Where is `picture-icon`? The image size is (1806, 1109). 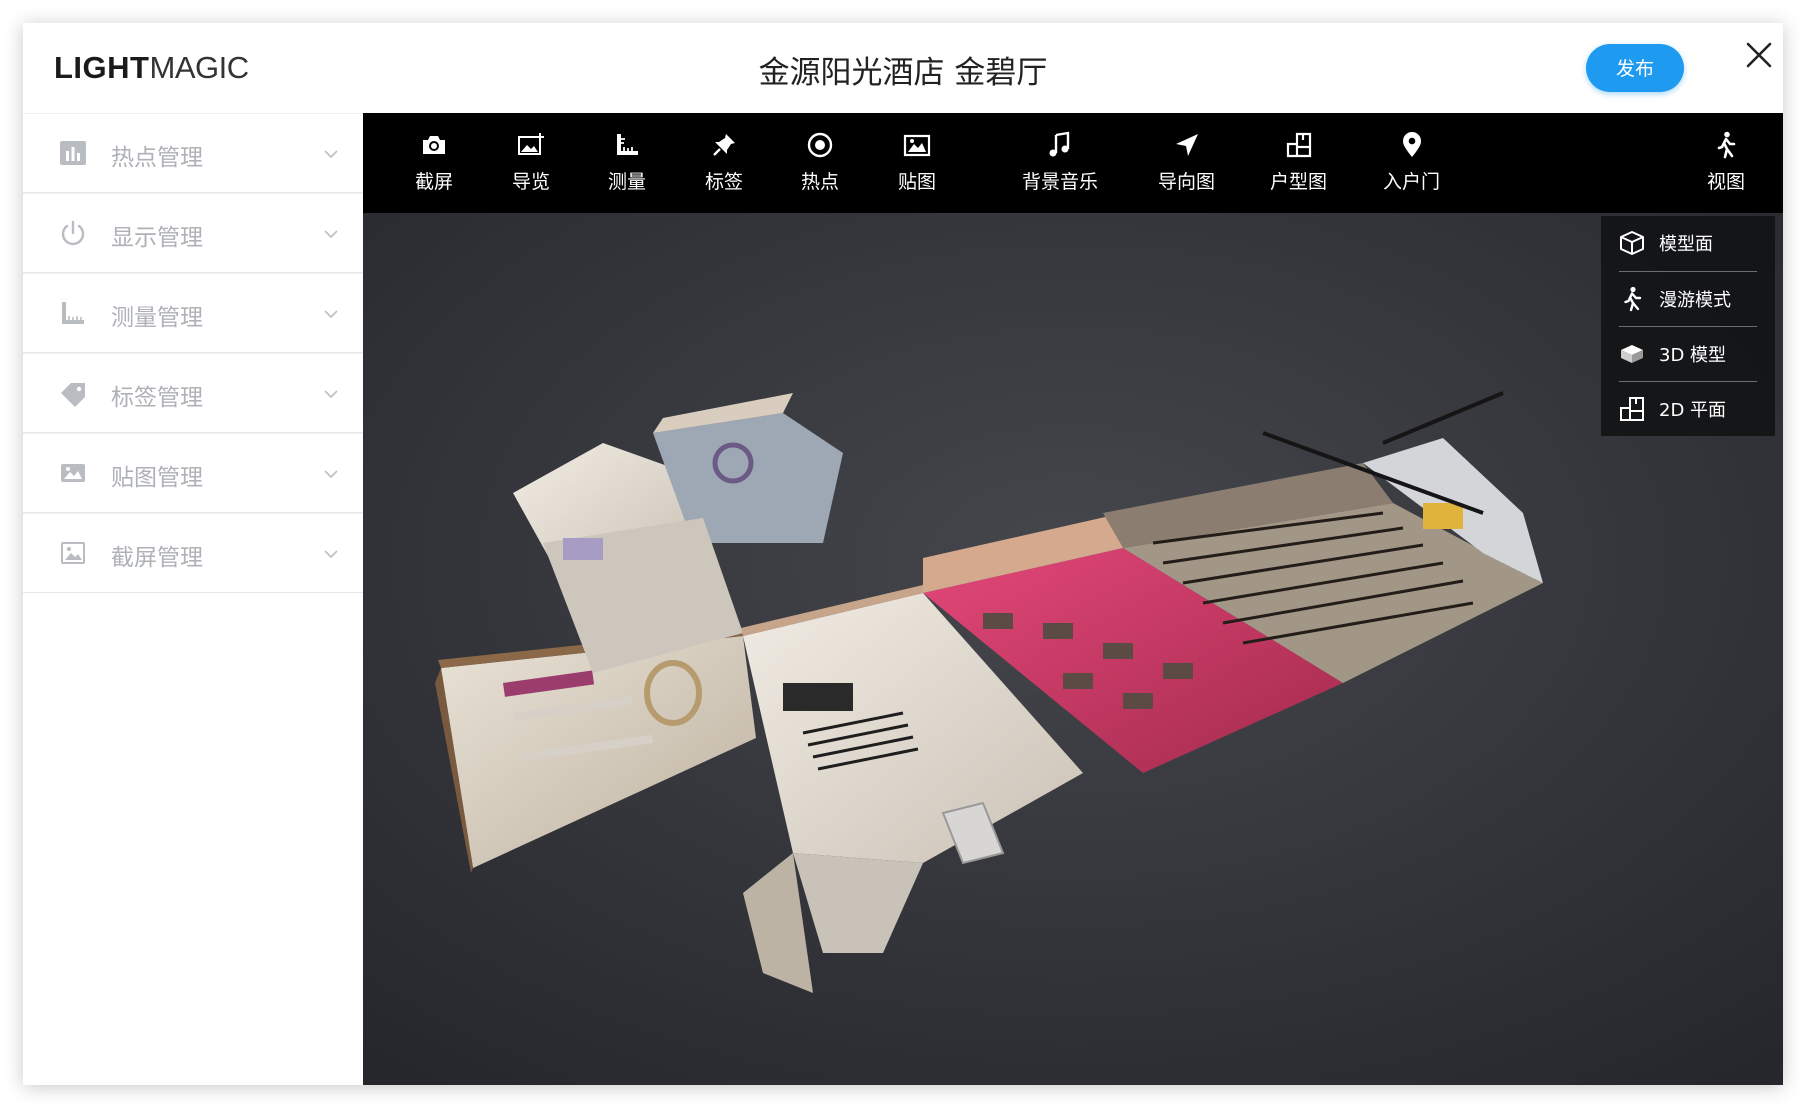 picture-icon is located at coordinates (73, 553).